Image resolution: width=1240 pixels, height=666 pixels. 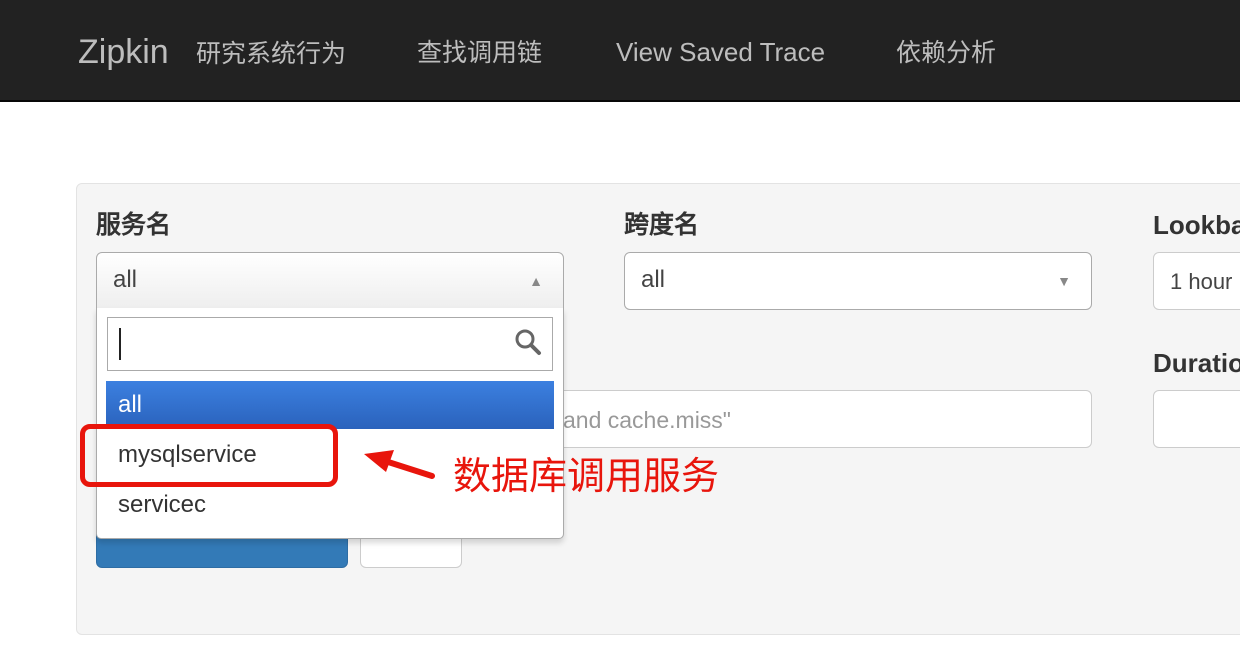 What do you see at coordinates (479, 53) in the screenshot?
I see `nav-find-trace: 查找调用链` at bounding box center [479, 53].